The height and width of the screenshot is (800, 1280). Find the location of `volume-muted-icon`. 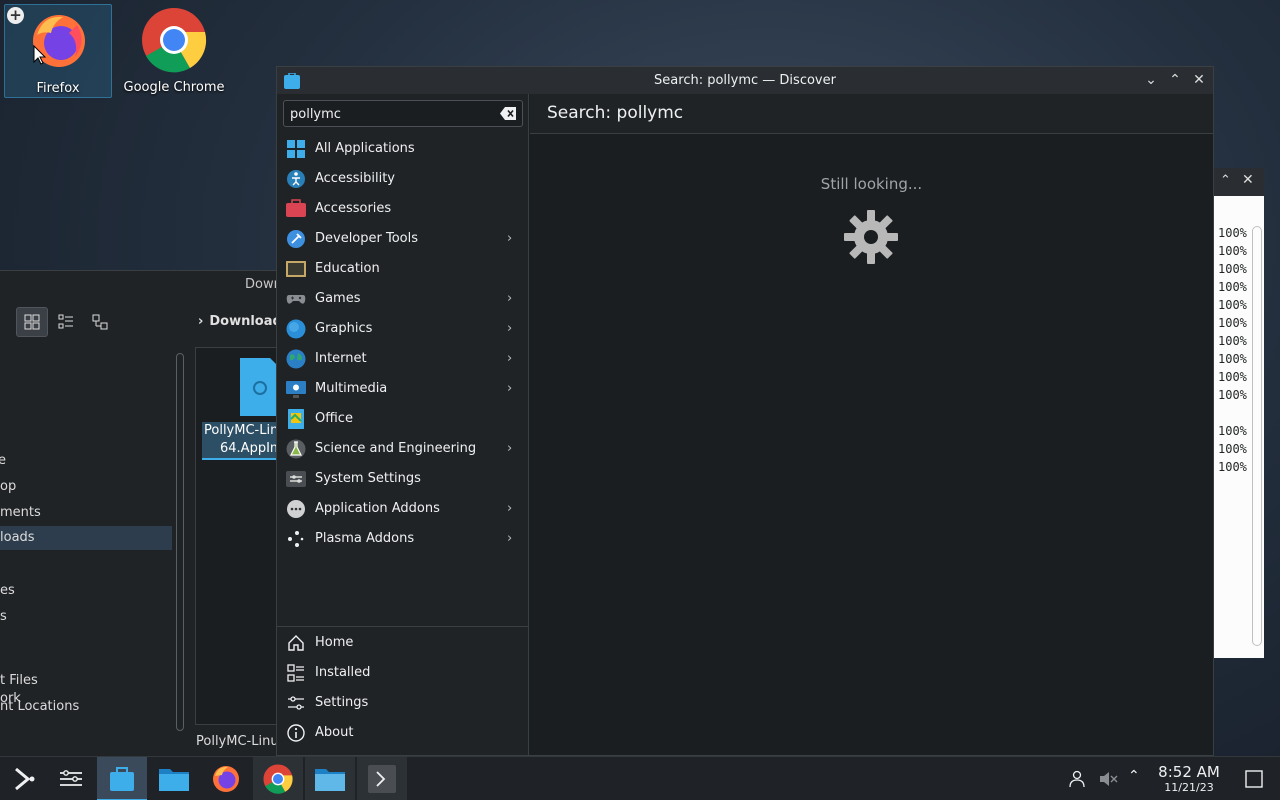

volume-muted-icon is located at coordinates (1108, 779).